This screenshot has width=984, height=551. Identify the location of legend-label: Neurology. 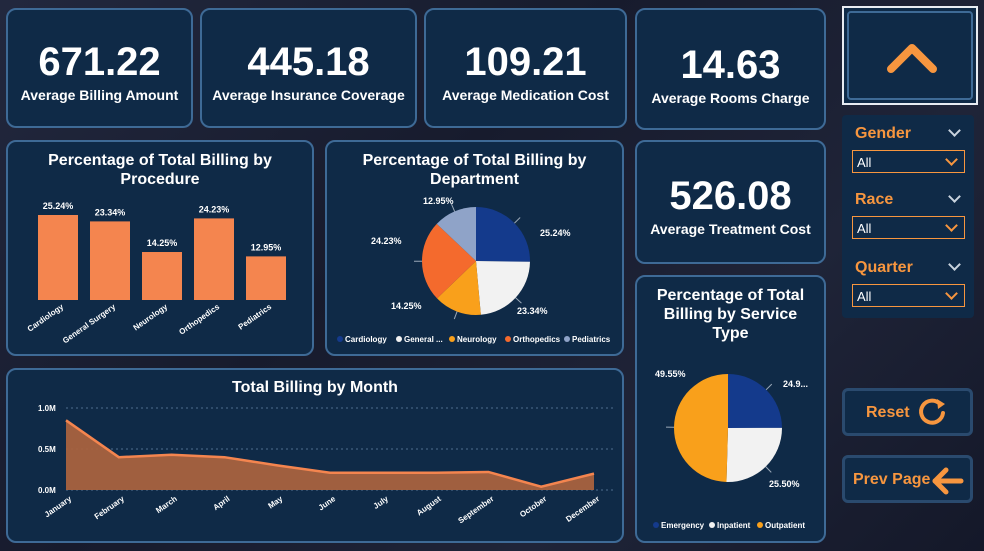
(477, 339).